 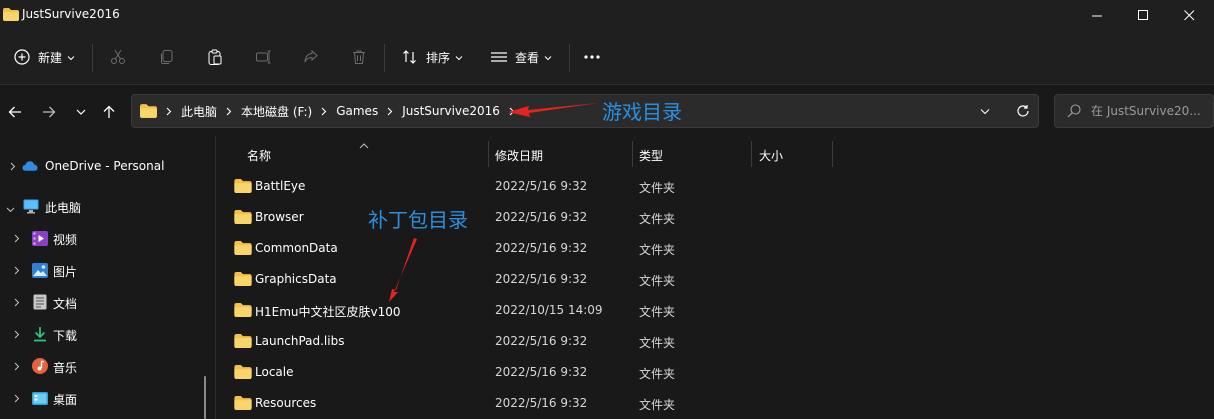 I want to click on breadcrumb-games: Games, so click(x=357, y=111).